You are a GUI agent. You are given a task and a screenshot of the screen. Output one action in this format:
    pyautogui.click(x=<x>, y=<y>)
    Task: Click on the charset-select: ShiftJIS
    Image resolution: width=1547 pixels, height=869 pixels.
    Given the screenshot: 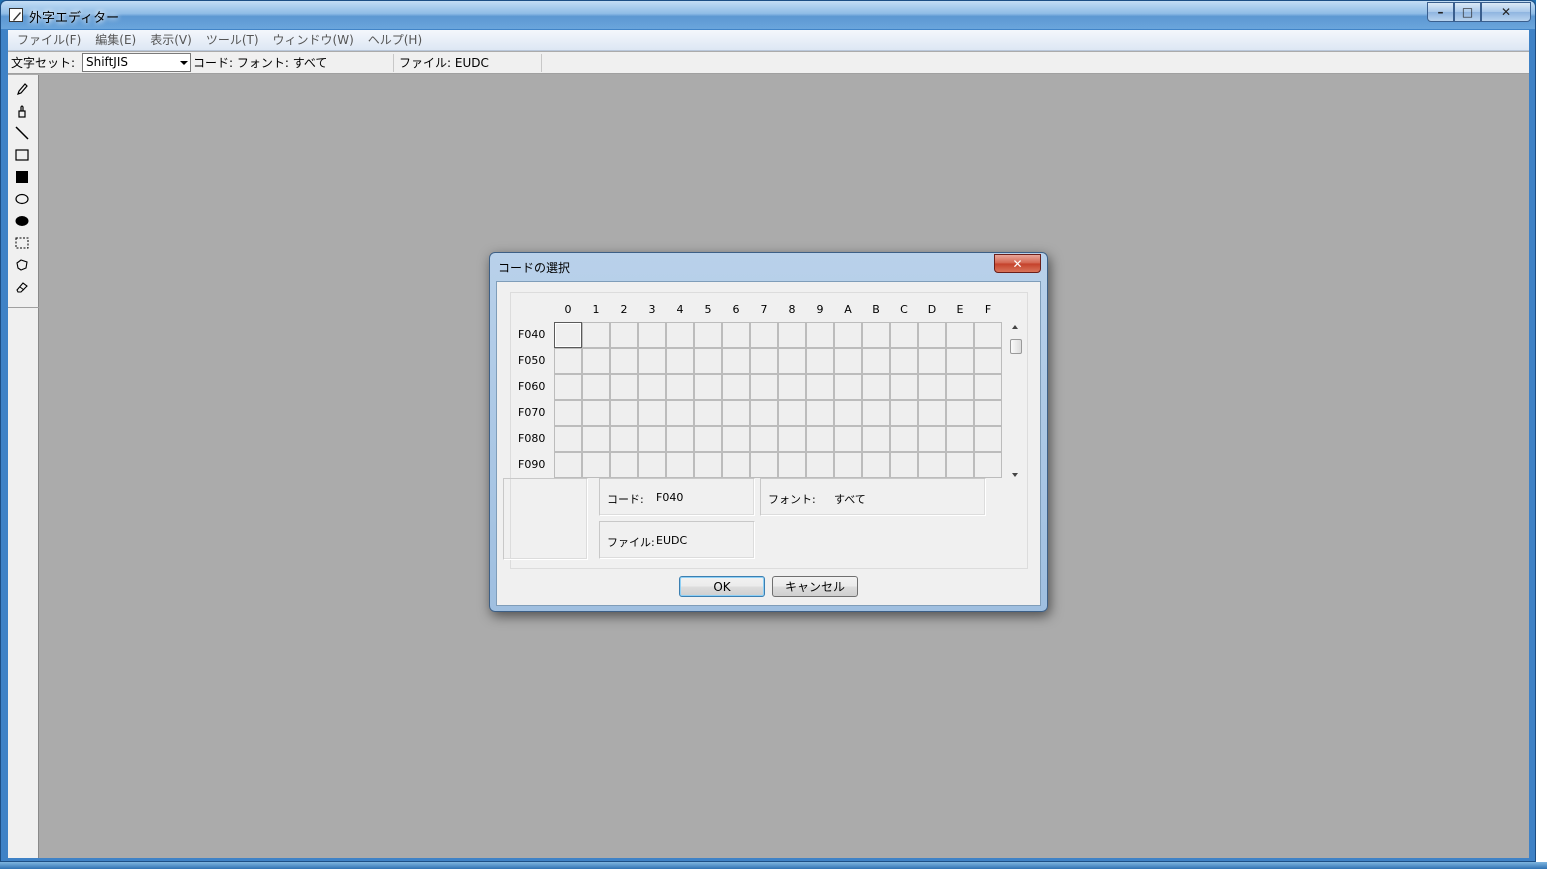 What is the action you would take?
    pyautogui.click(x=136, y=62)
    